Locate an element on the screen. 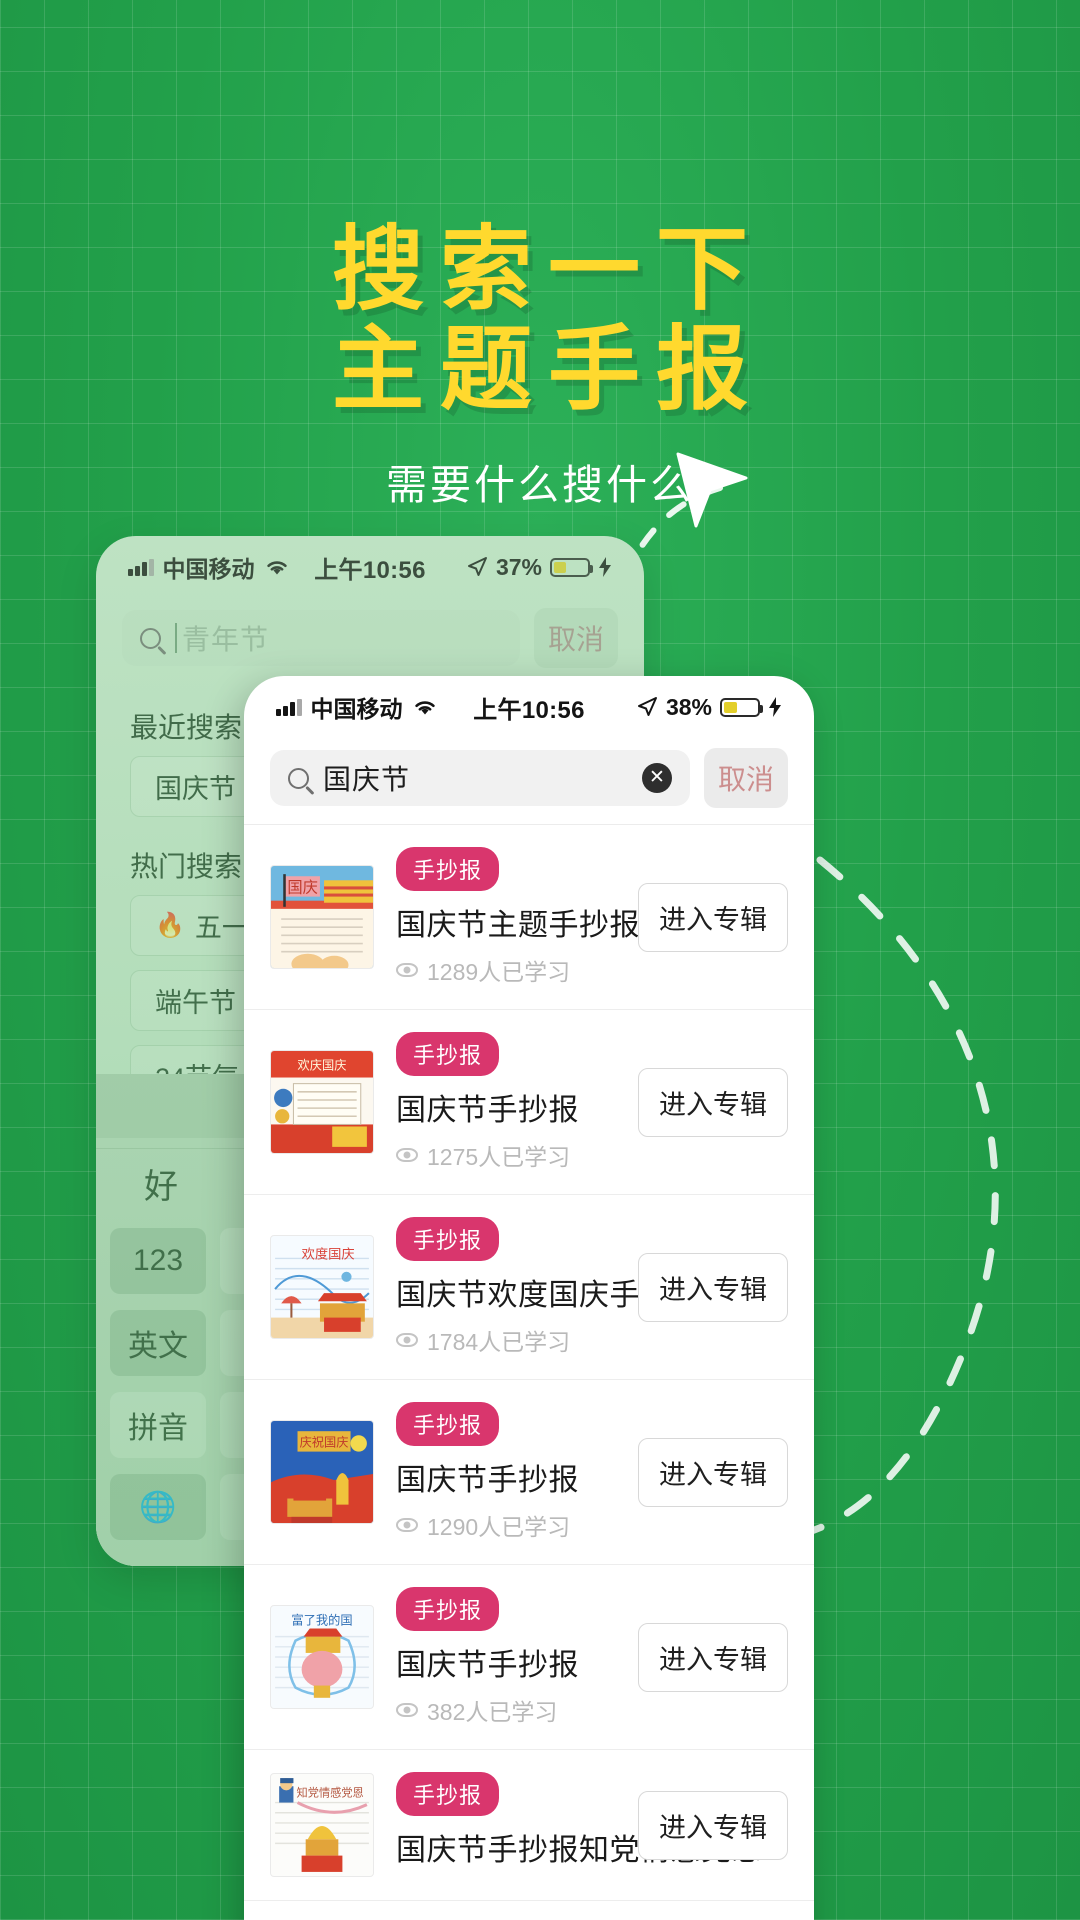 The image size is (1080, 1920). result-thumbnail: 知党情感党恩 is located at coordinates (322, 1825).